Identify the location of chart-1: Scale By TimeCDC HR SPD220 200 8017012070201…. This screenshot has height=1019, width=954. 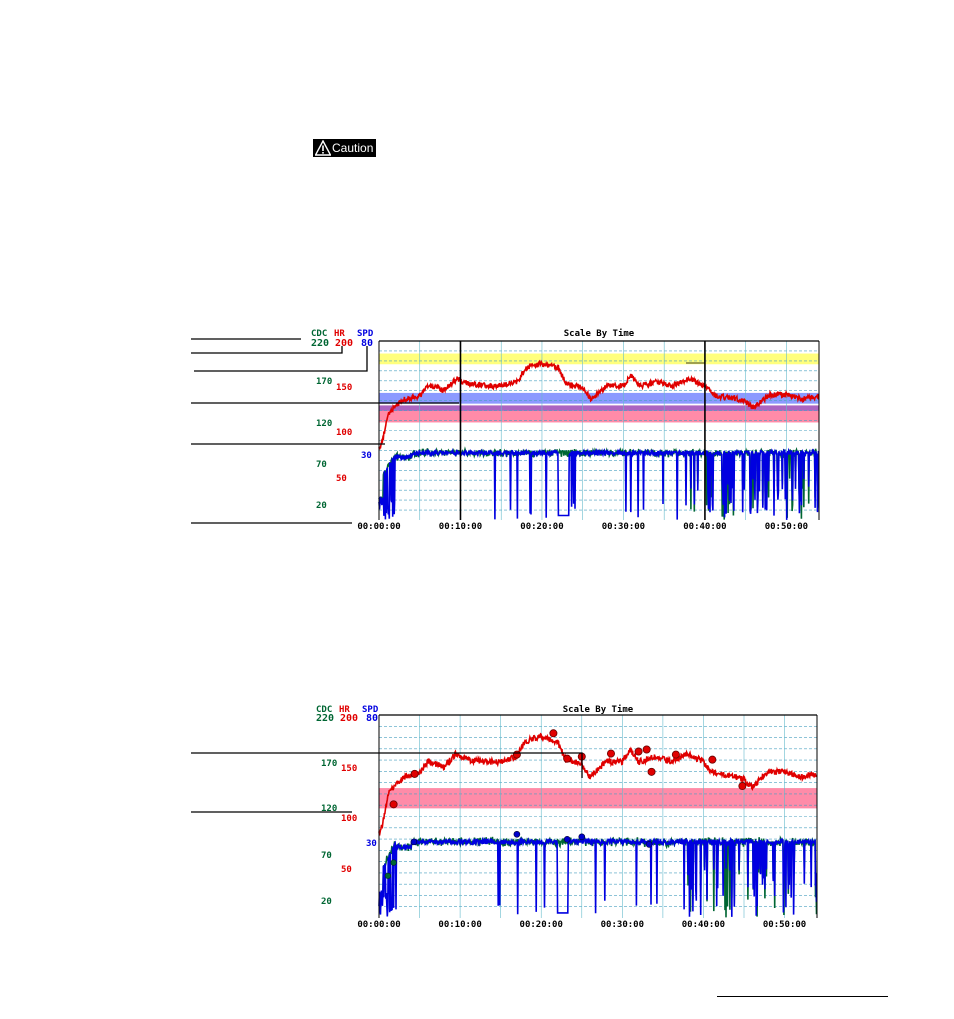
(565, 430).